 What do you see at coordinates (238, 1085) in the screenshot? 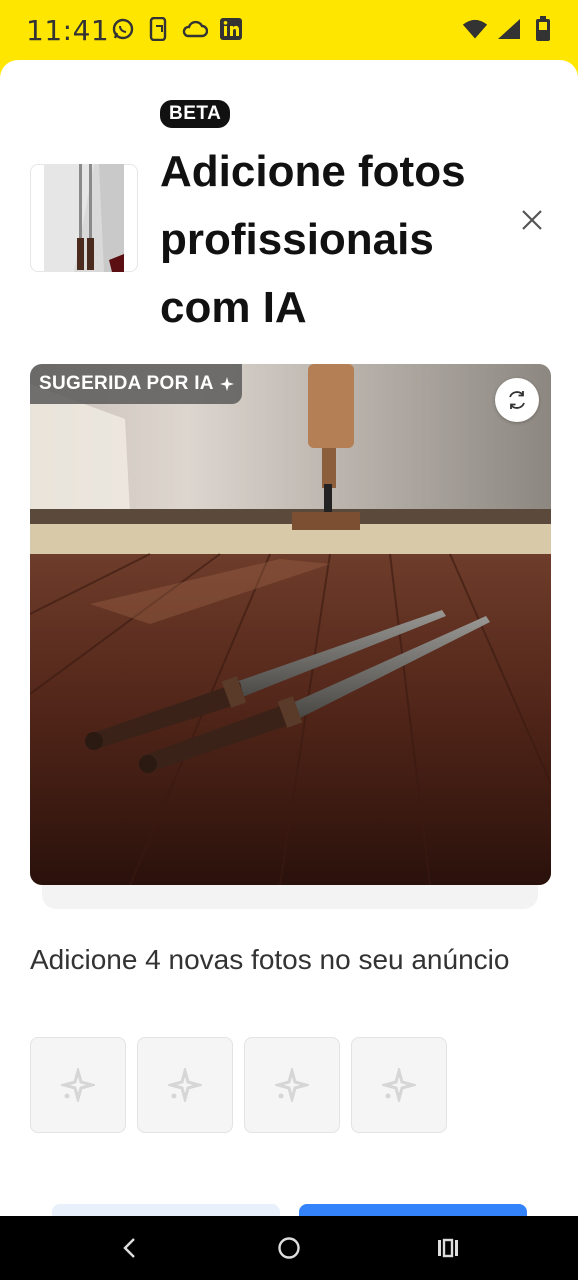
I see `photo-slots` at bounding box center [238, 1085].